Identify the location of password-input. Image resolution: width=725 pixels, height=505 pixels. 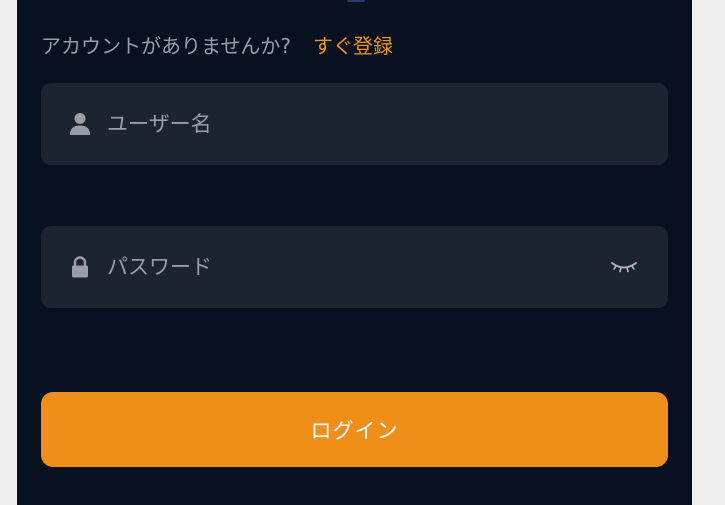
(347, 267).